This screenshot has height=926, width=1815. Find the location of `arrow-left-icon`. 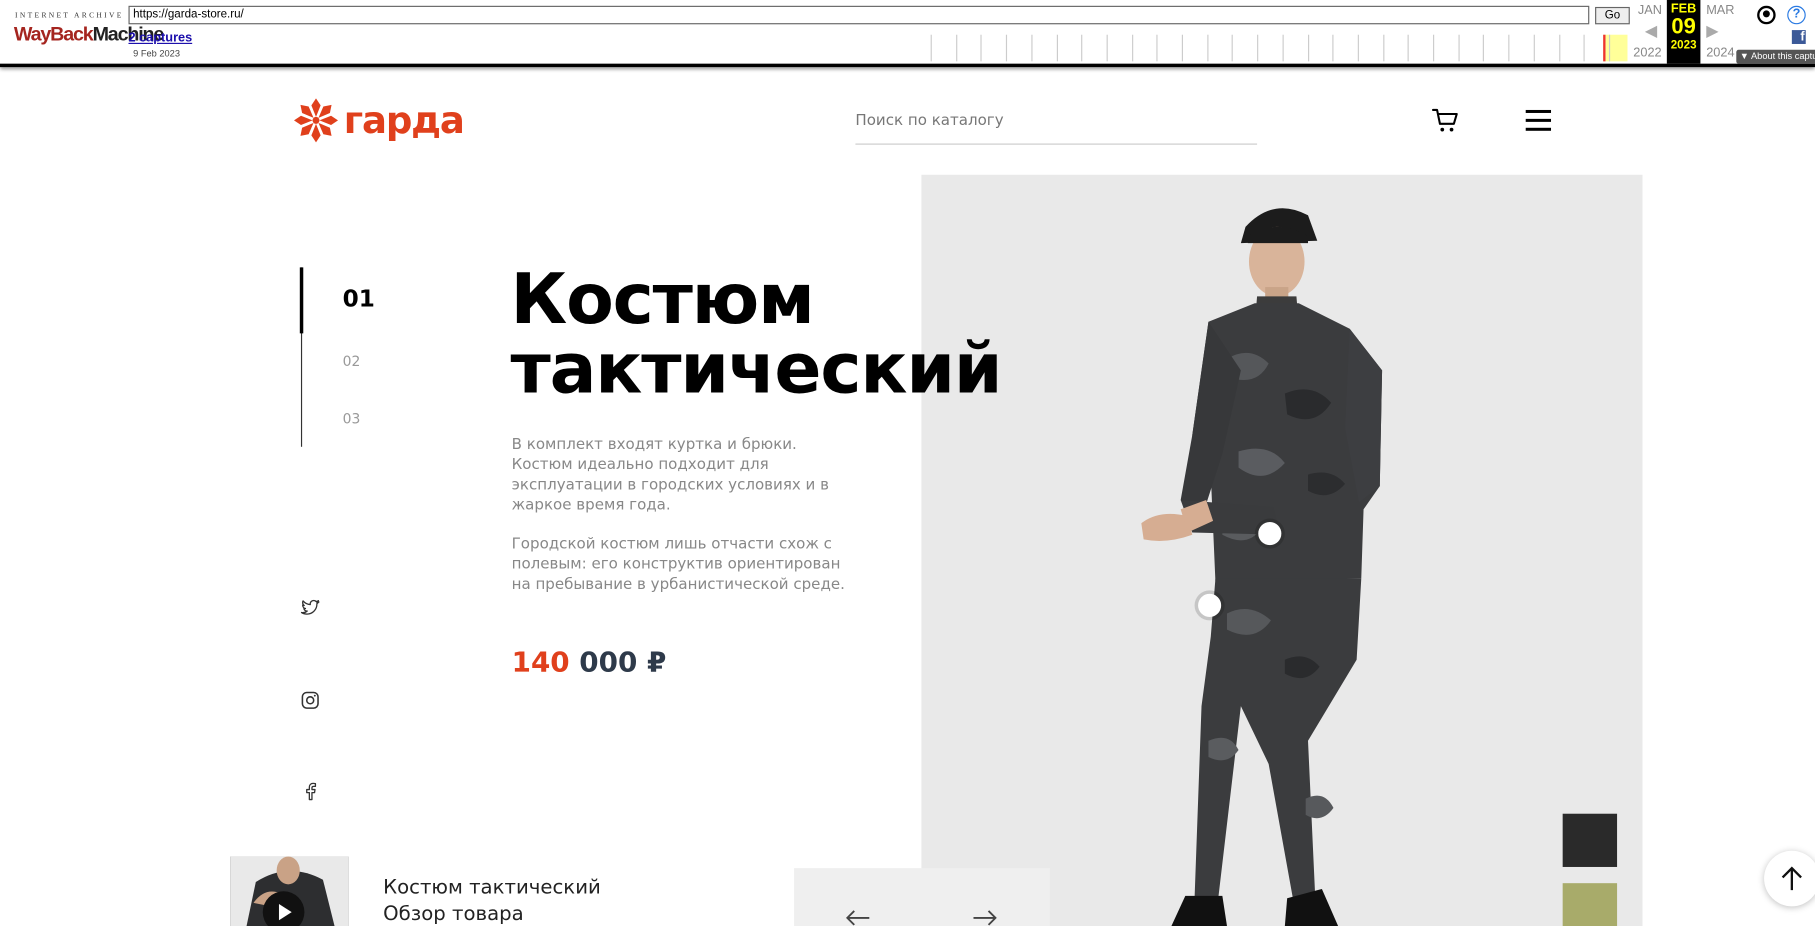

arrow-left-icon is located at coordinates (857, 918).